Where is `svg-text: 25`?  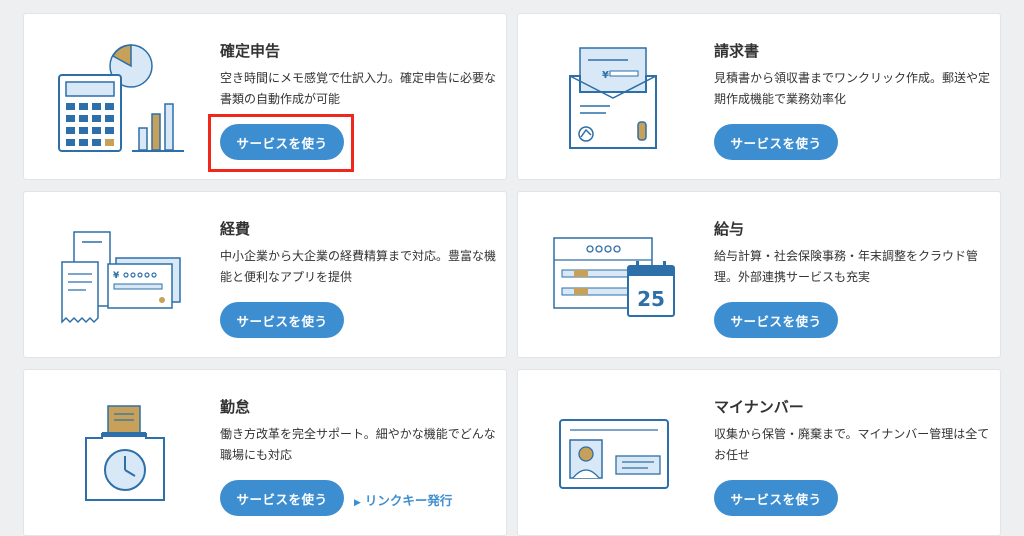
svg-text: 25 is located at coordinates (651, 299).